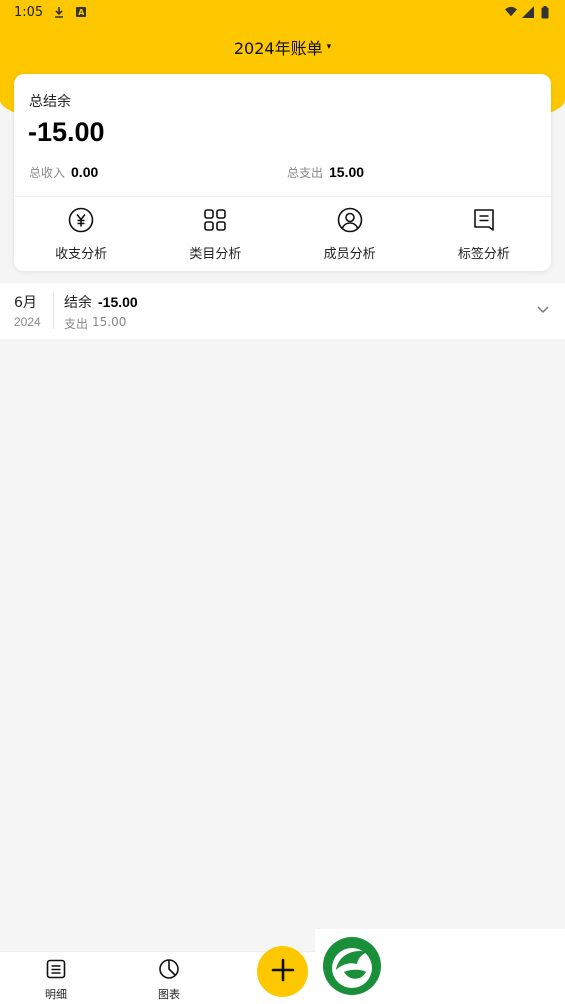  What do you see at coordinates (483, 254) in the screenshot?
I see `action-label: 标签分析` at bounding box center [483, 254].